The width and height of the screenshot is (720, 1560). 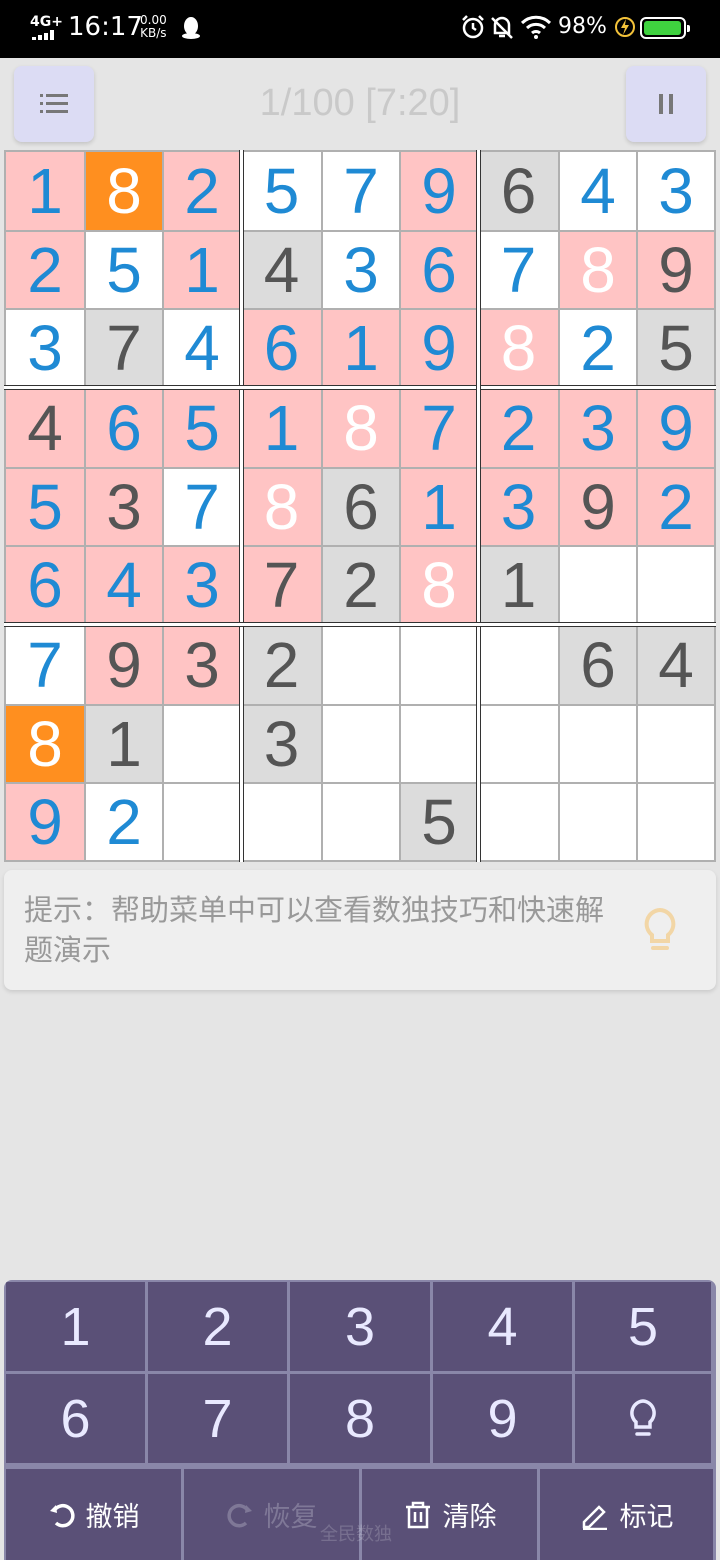 I want to click on number-key-3: 3, so click(x=360, y=1326).